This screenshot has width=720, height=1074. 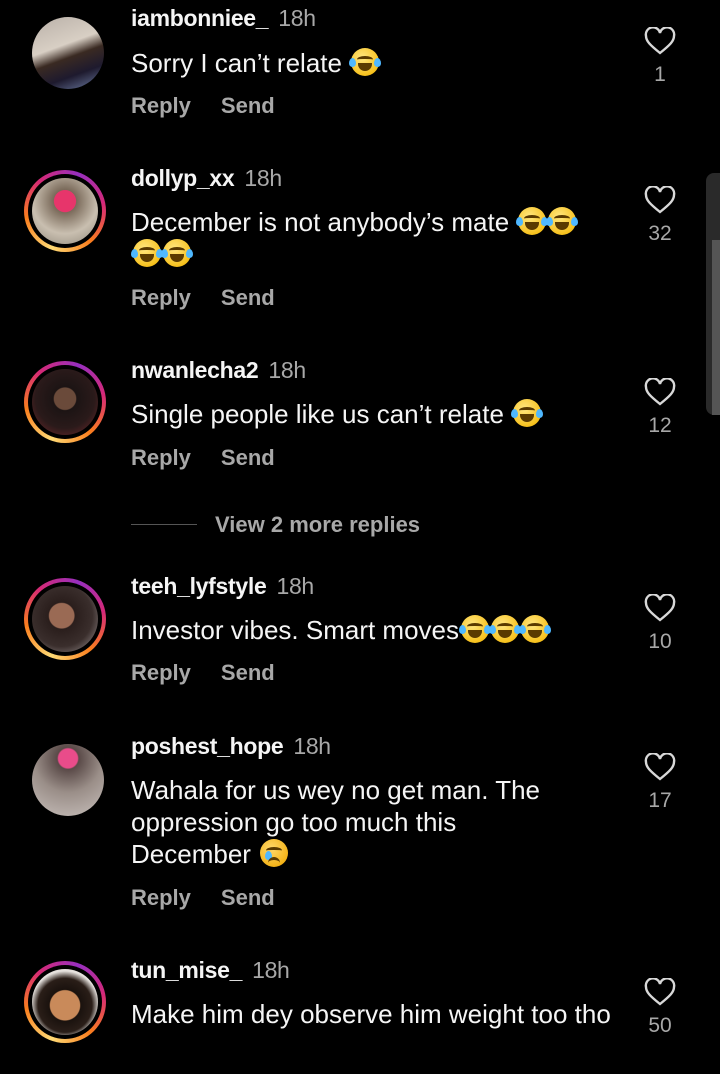 What do you see at coordinates (660, 624) in the screenshot?
I see `like-button: 10` at bounding box center [660, 624].